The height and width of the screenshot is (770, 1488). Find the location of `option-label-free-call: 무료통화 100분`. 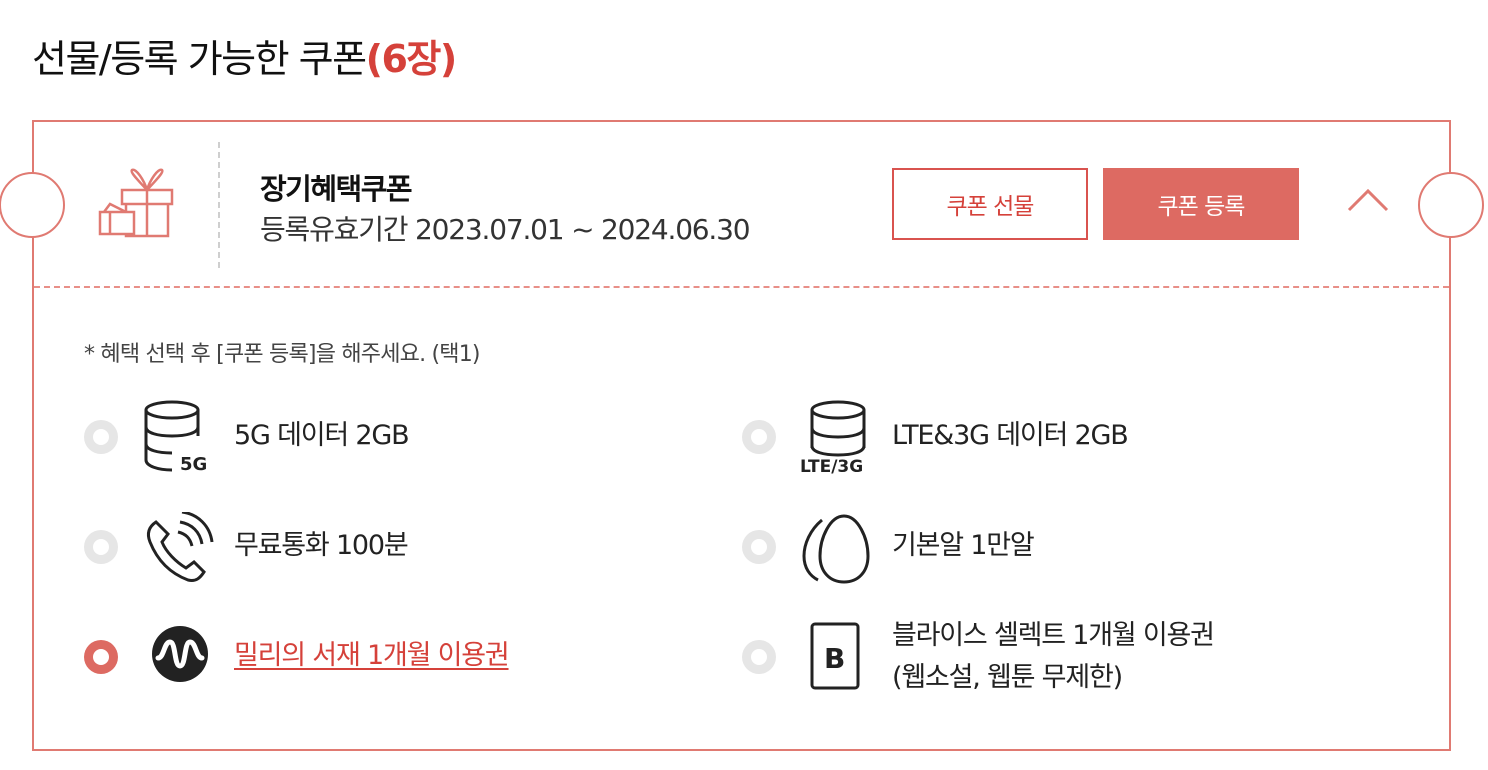

option-label-free-call: 무료통화 100분 is located at coordinates (321, 546).